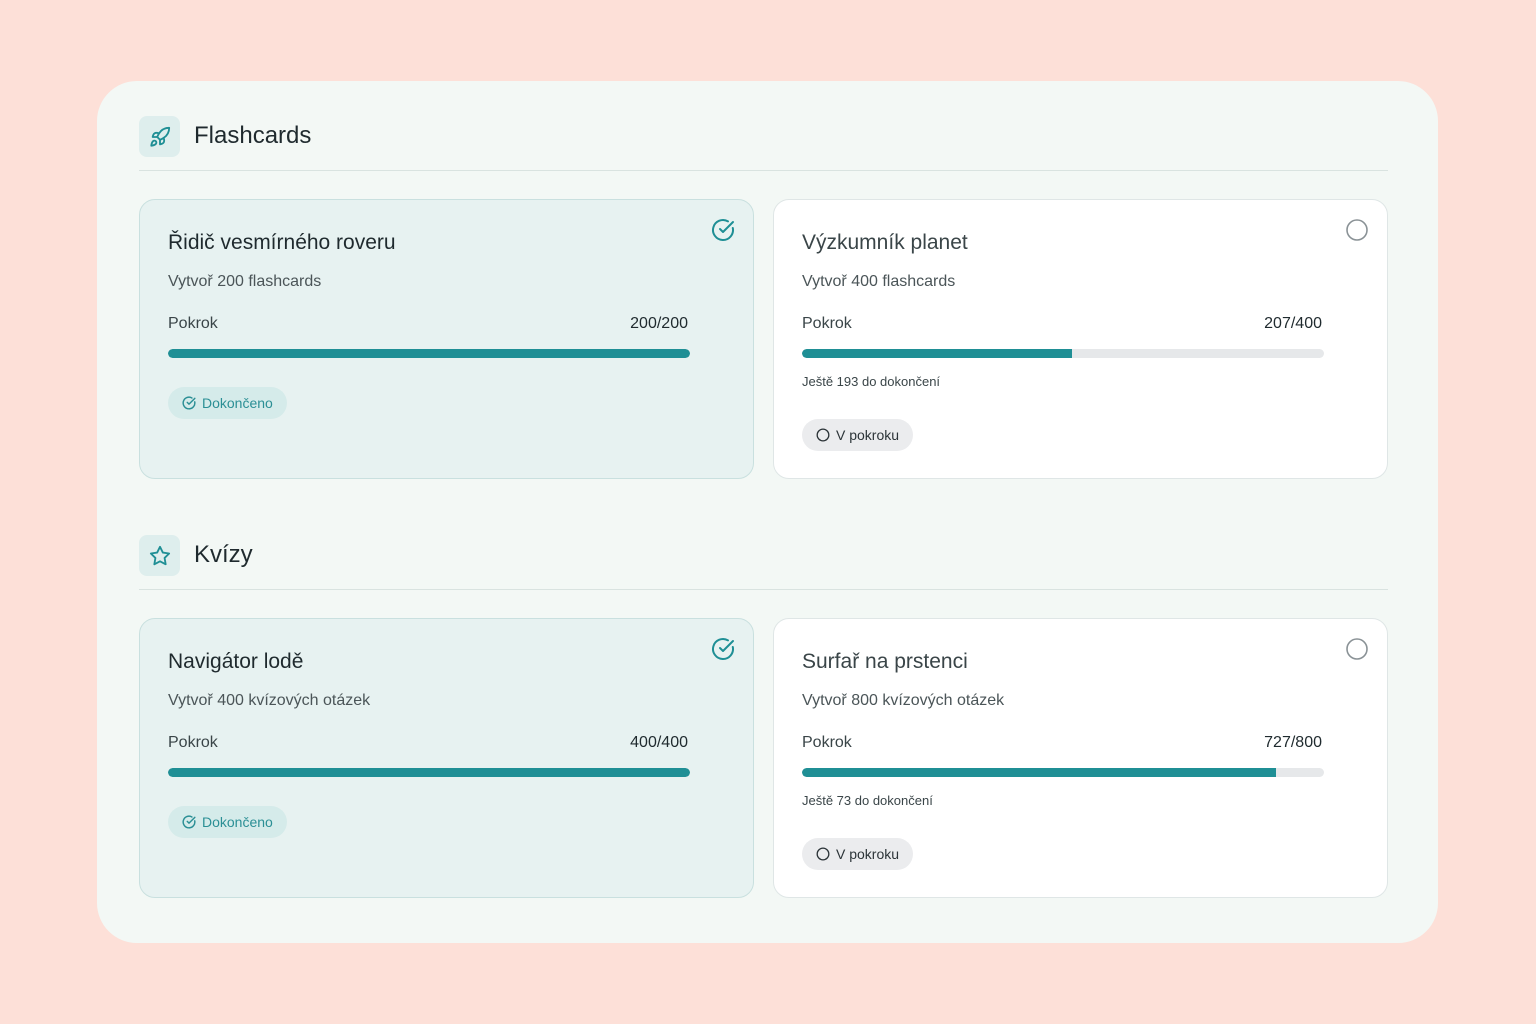  Describe the element at coordinates (903, 700) in the screenshot. I see `card-description: Vytvoř 800 kvízových otázek` at that location.